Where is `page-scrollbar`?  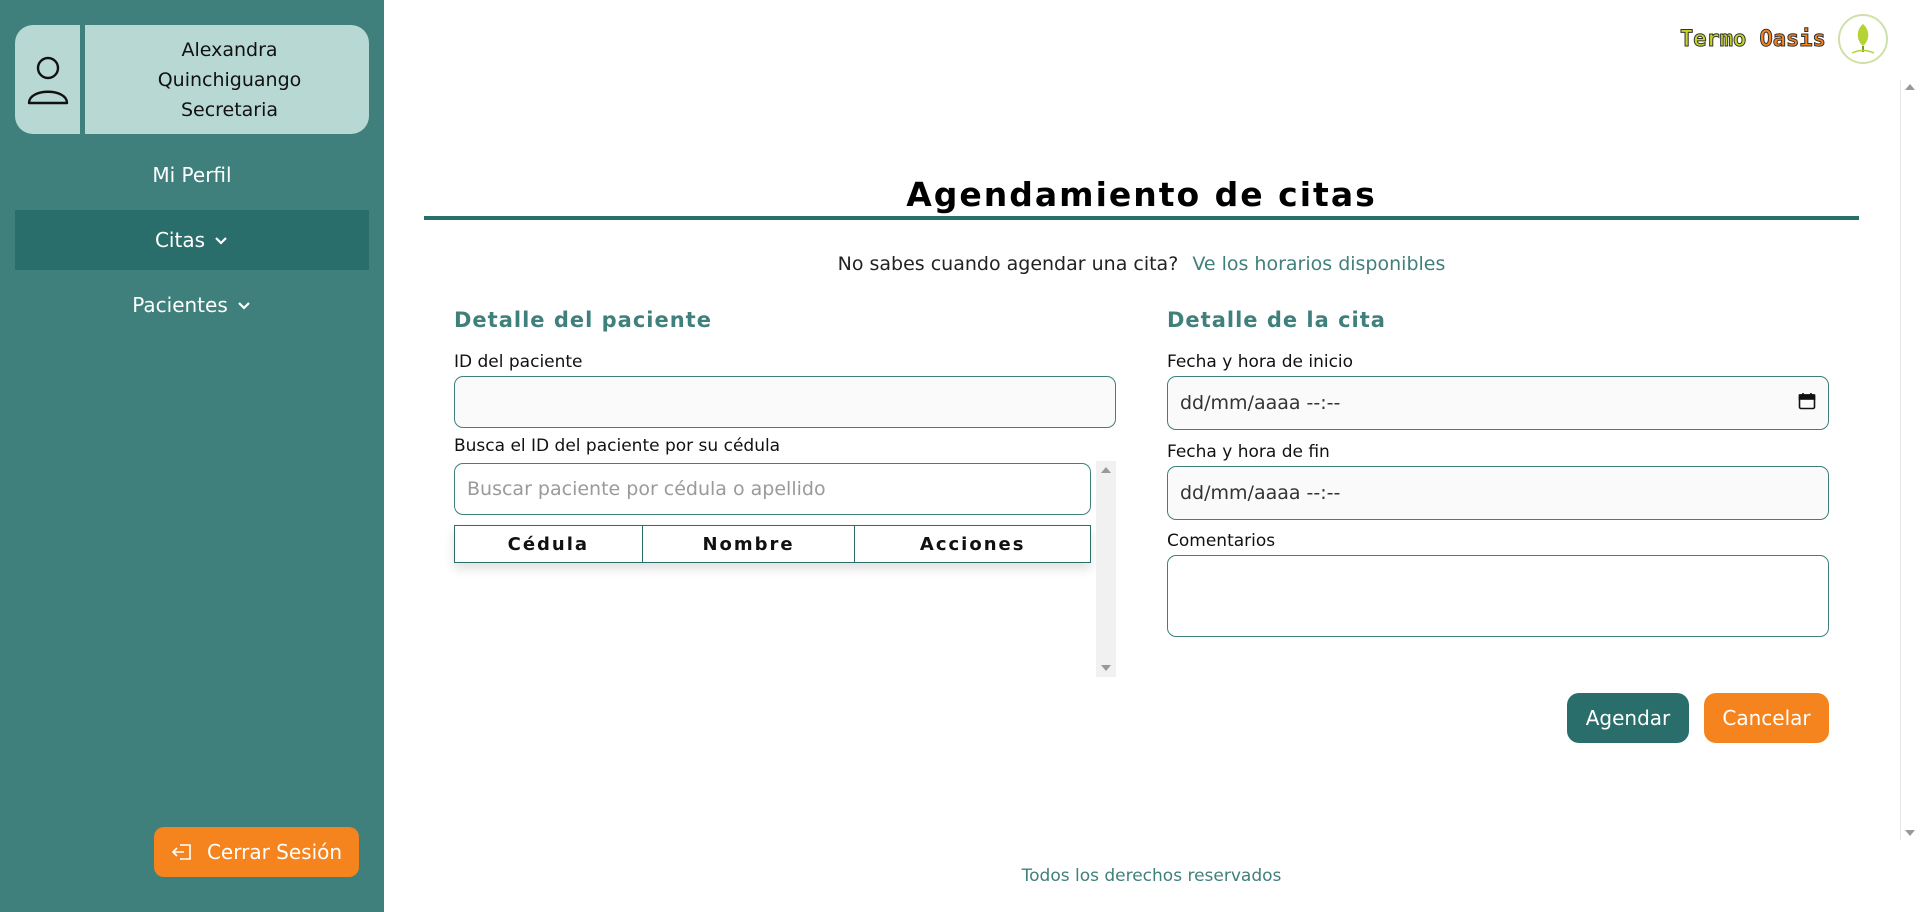 page-scrollbar is located at coordinates (1910, 460).